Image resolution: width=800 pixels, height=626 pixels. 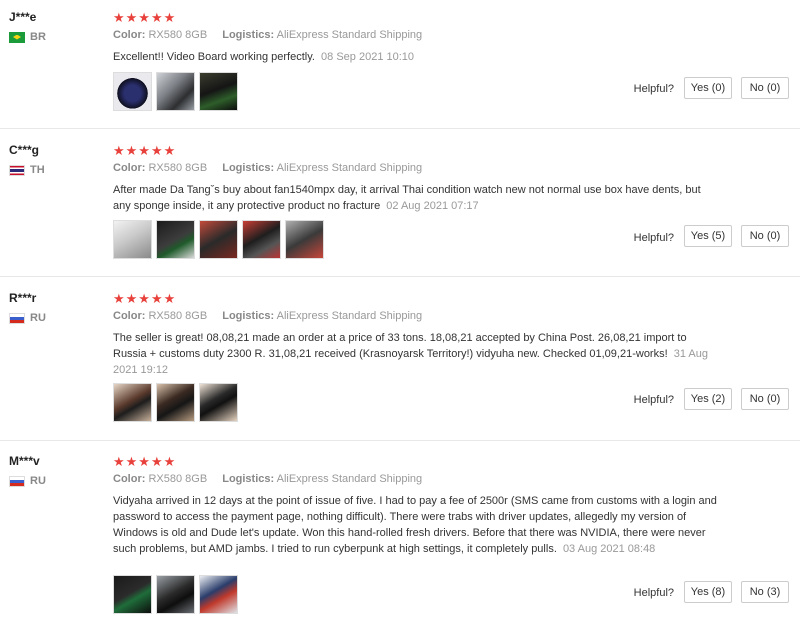 I want to click on thailand-flag-icon, so click(x=17, y=170).